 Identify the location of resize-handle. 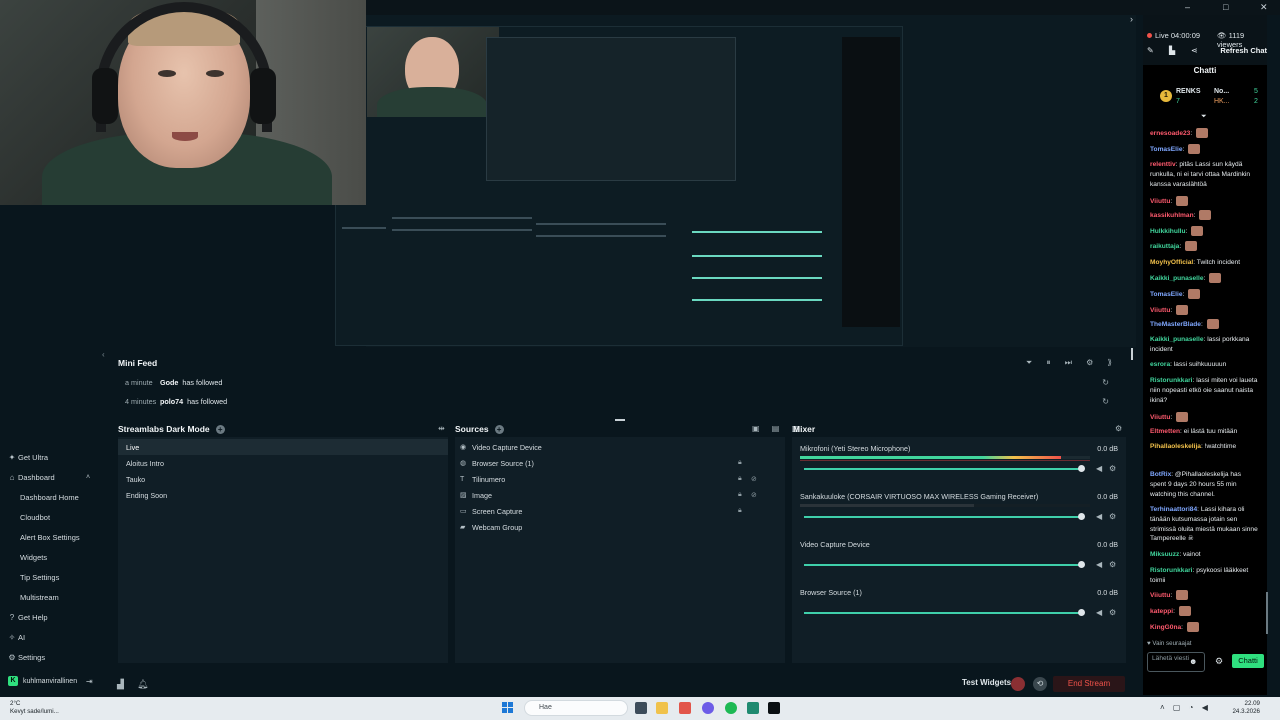
(620, 420).